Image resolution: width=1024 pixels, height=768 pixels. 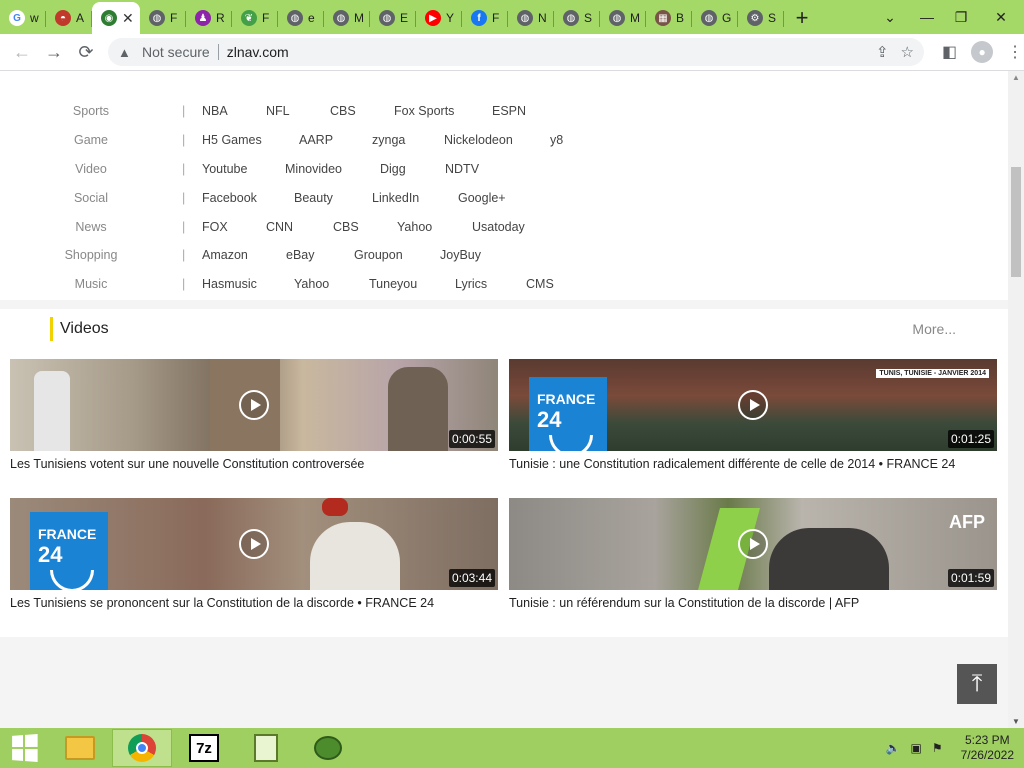 I want to click on site-link: LinkedIn, so click(x=395, y=198).